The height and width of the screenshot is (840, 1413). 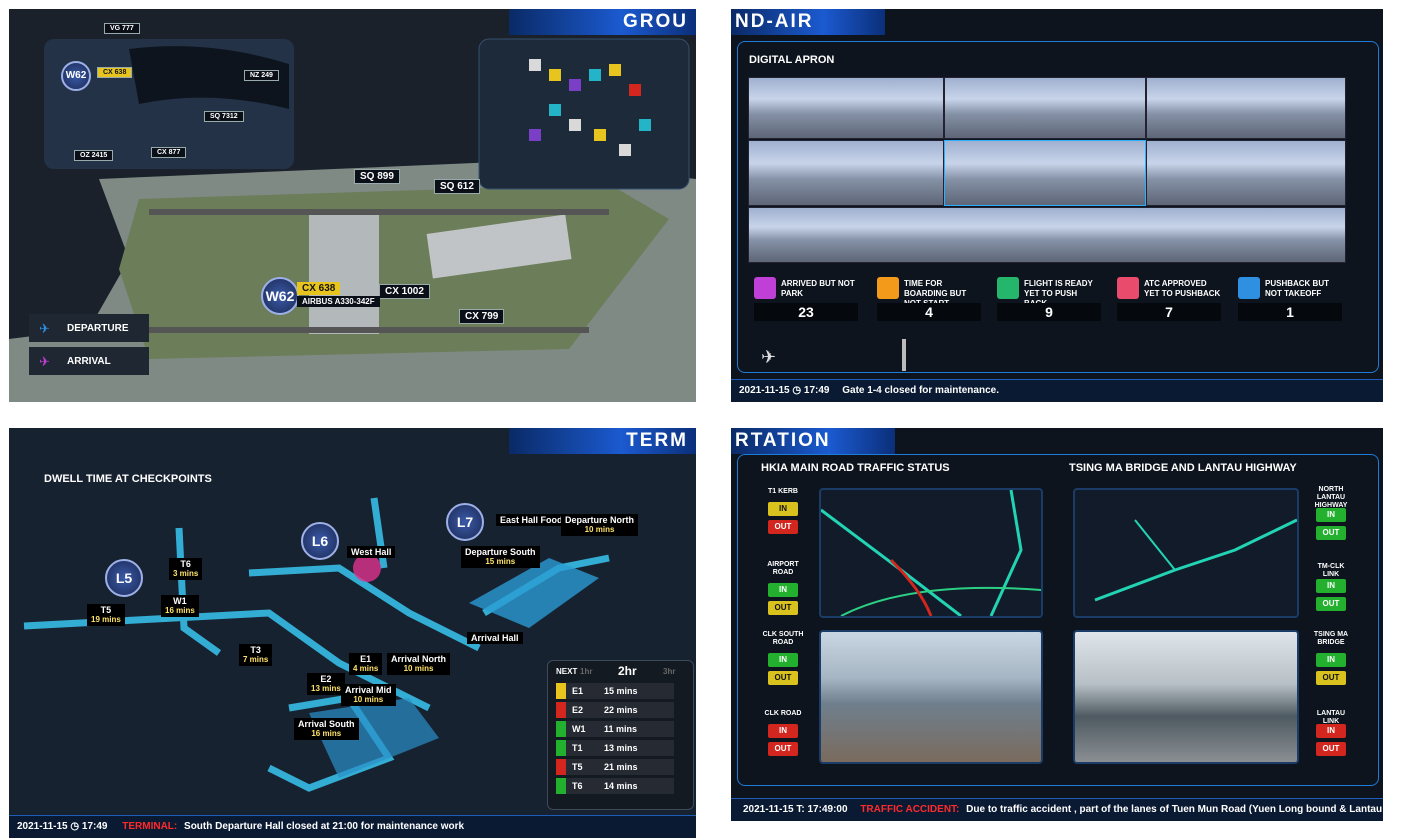 What do you see at coordinates (482, 316) in the screenshot?
I see `map-flight-label: CX 799` at bounding box center [482, 316].